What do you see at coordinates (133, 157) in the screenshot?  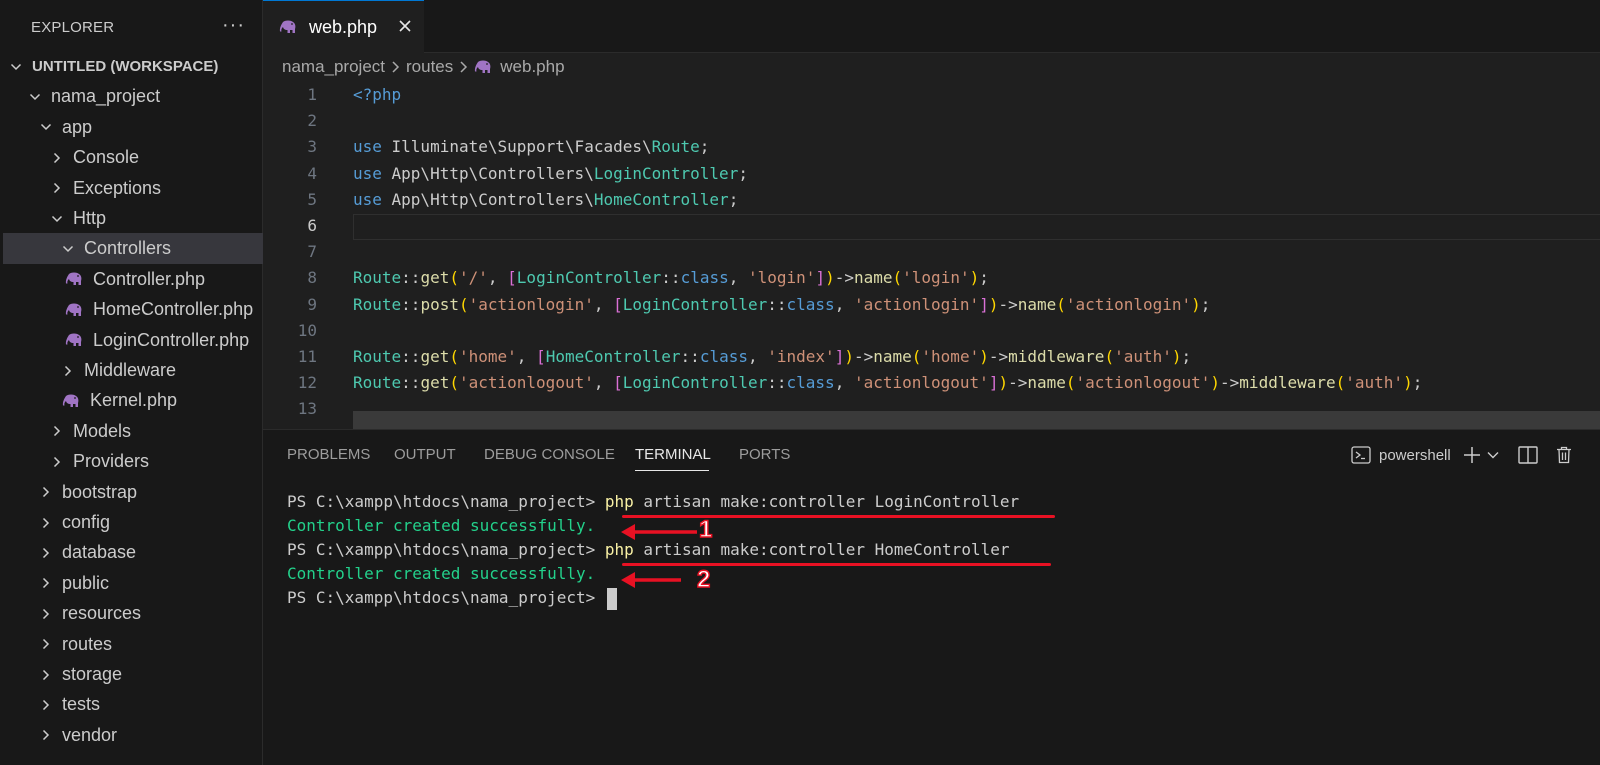 I see `tree-folder-console: Console` at bounding box center [133, 157].